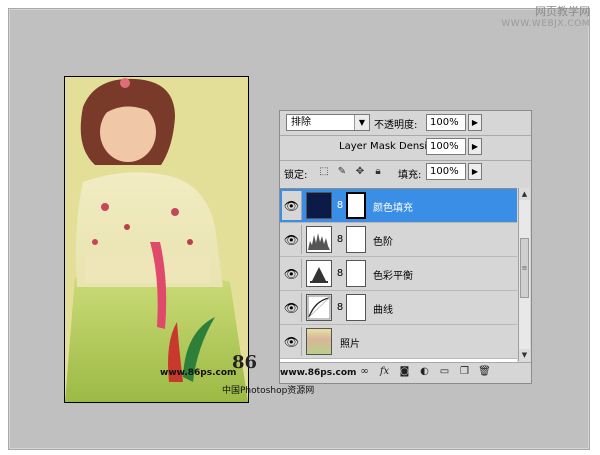 The height and width of the screenshot is (455, 600). What do you see at coordinates (319, 273) in the screenshot?
I see `color-balance-icon` at bounding box center [319, 273].